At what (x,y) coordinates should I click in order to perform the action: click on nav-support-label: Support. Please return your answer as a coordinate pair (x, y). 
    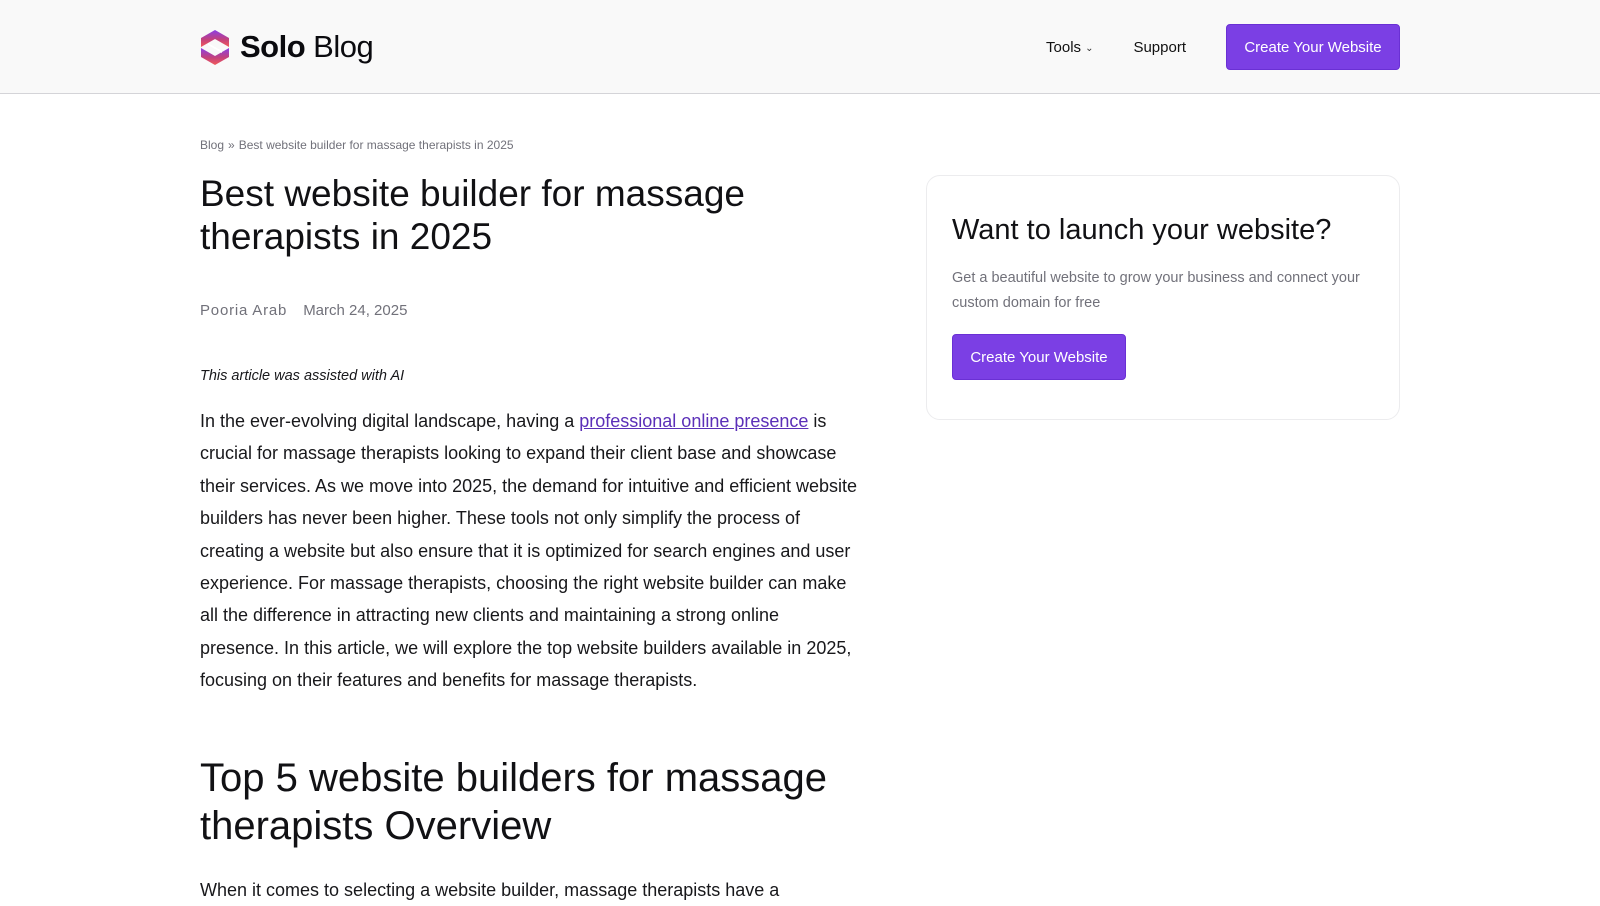
    Looking at the image, I should click on (1159, 47).